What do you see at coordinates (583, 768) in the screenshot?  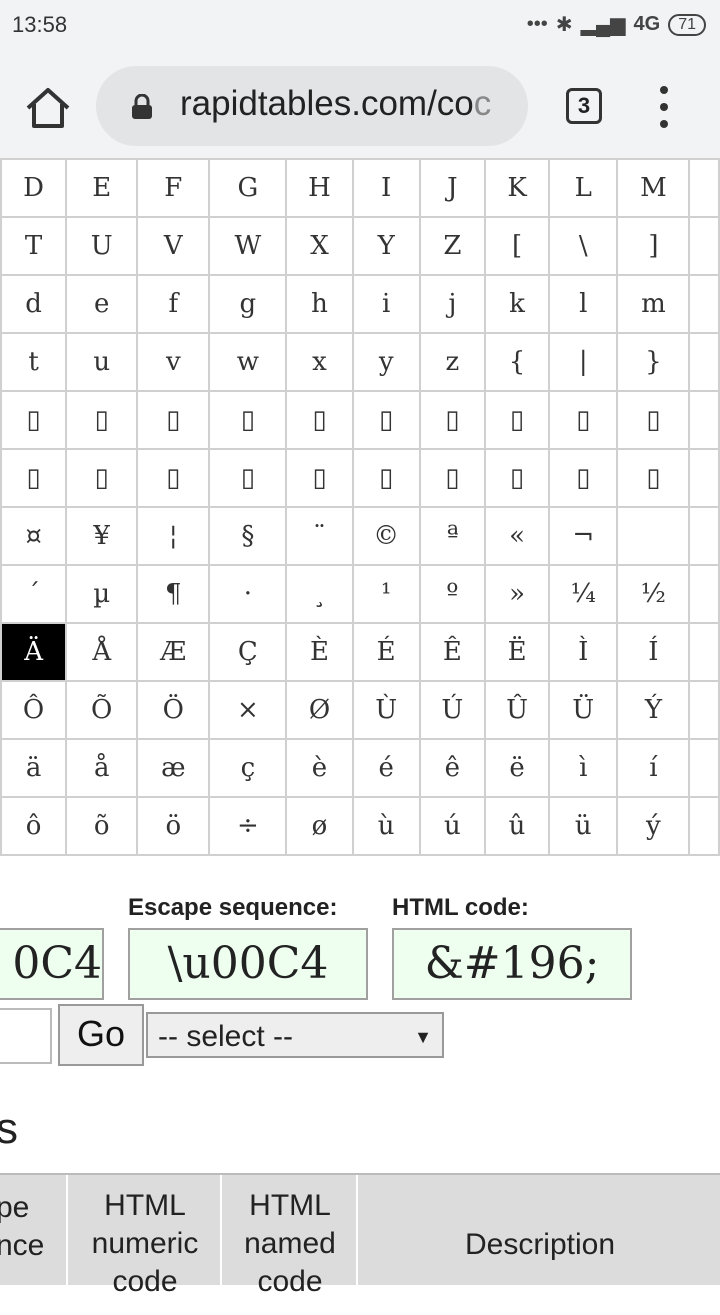 I see `char-cell: ì` at bounding box center [583, 768].